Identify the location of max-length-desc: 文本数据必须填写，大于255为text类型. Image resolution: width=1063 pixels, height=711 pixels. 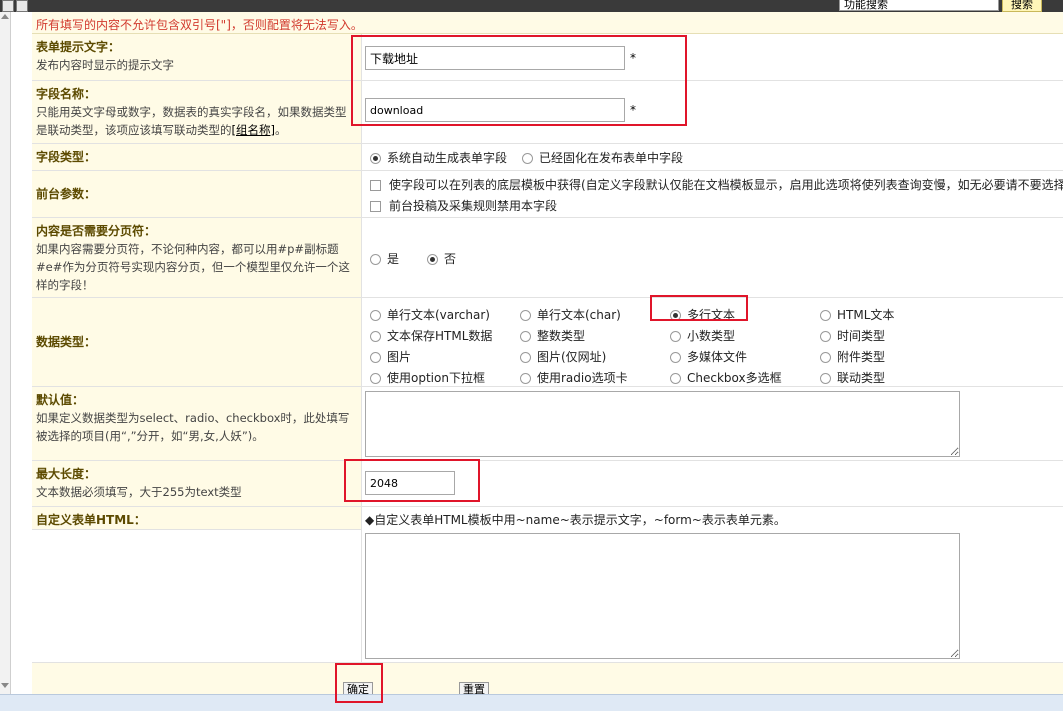
(139, 492).